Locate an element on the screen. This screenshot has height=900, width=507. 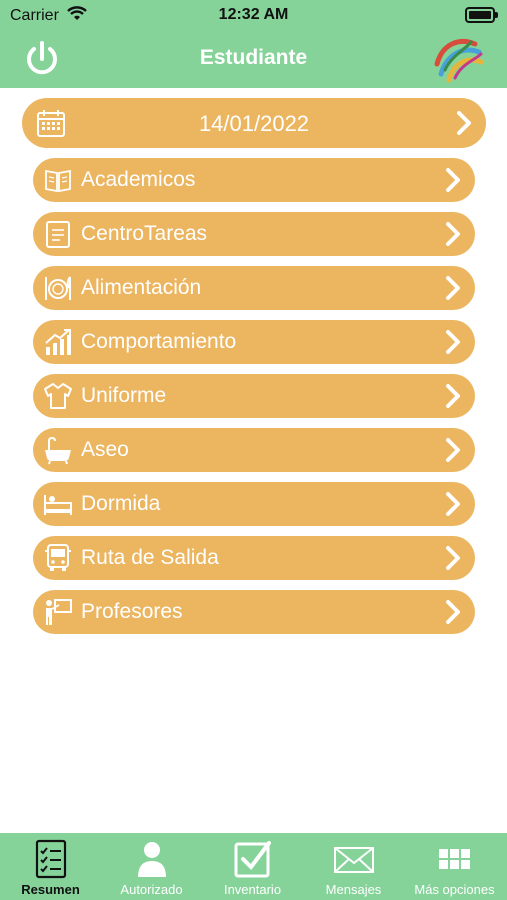
tab-mas-opciones: Más opciones is located at coordinates (454, 866).